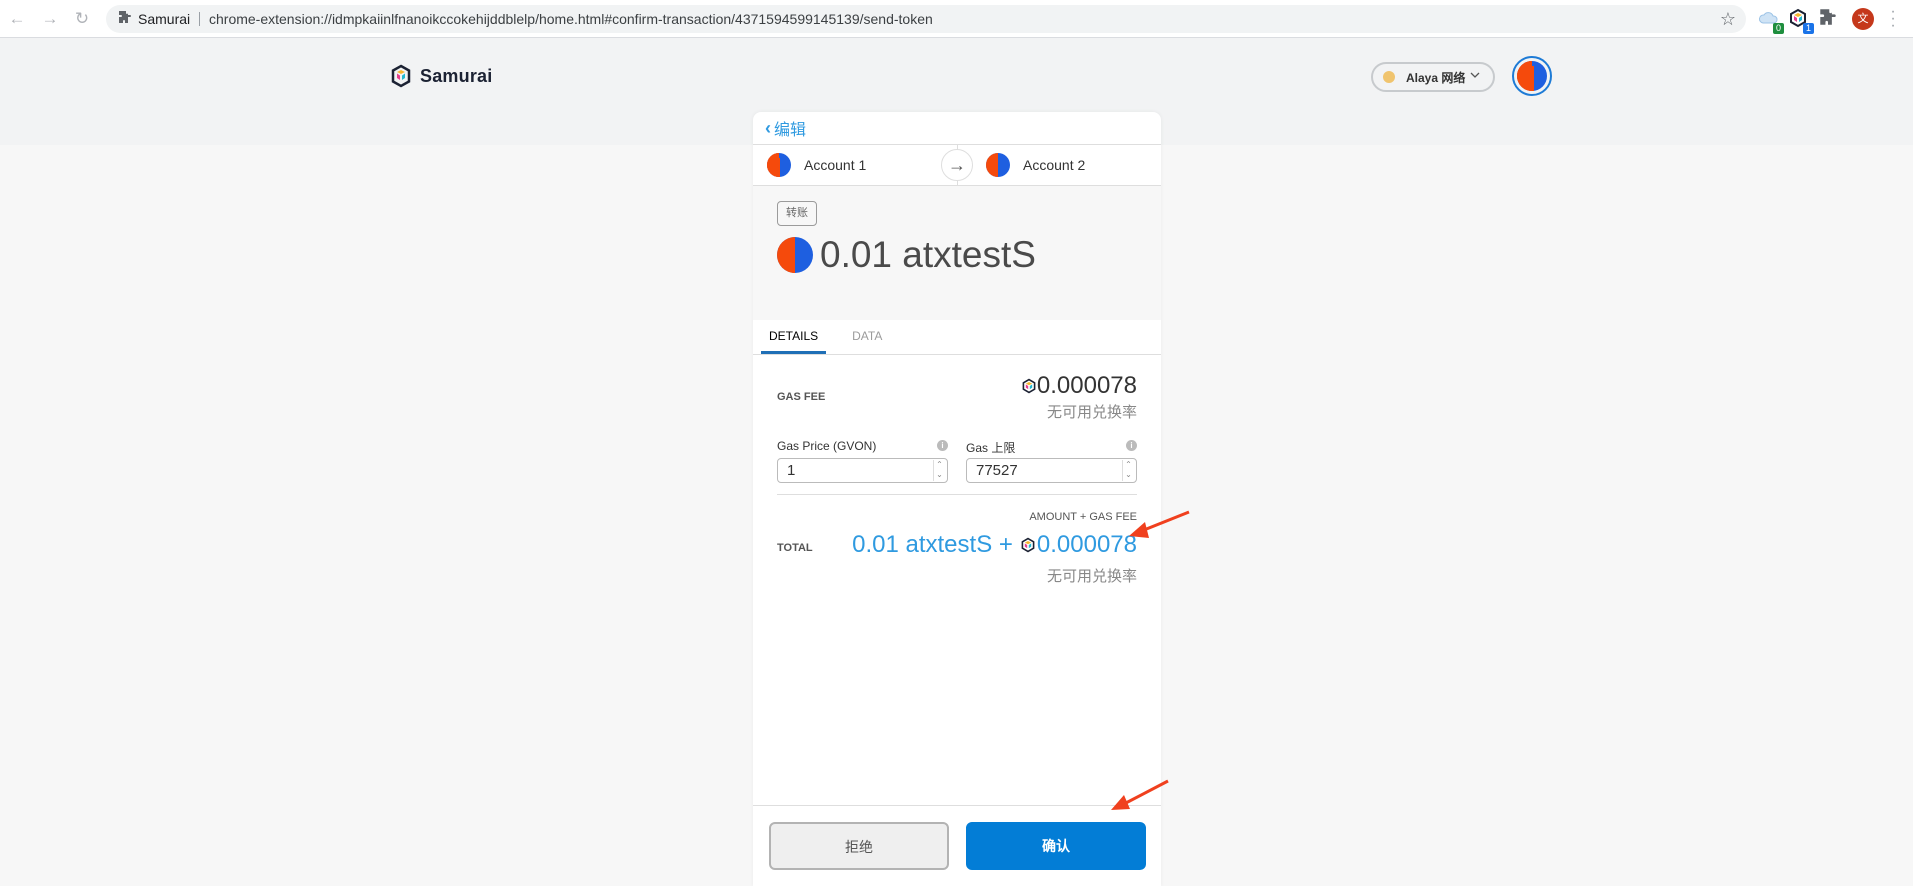 The width and height of the screenshot is (1913, 886). Describe the element at coordinates (1086, 544) in the screenshot. I see `total-fee-part: 0.000078` at that location.